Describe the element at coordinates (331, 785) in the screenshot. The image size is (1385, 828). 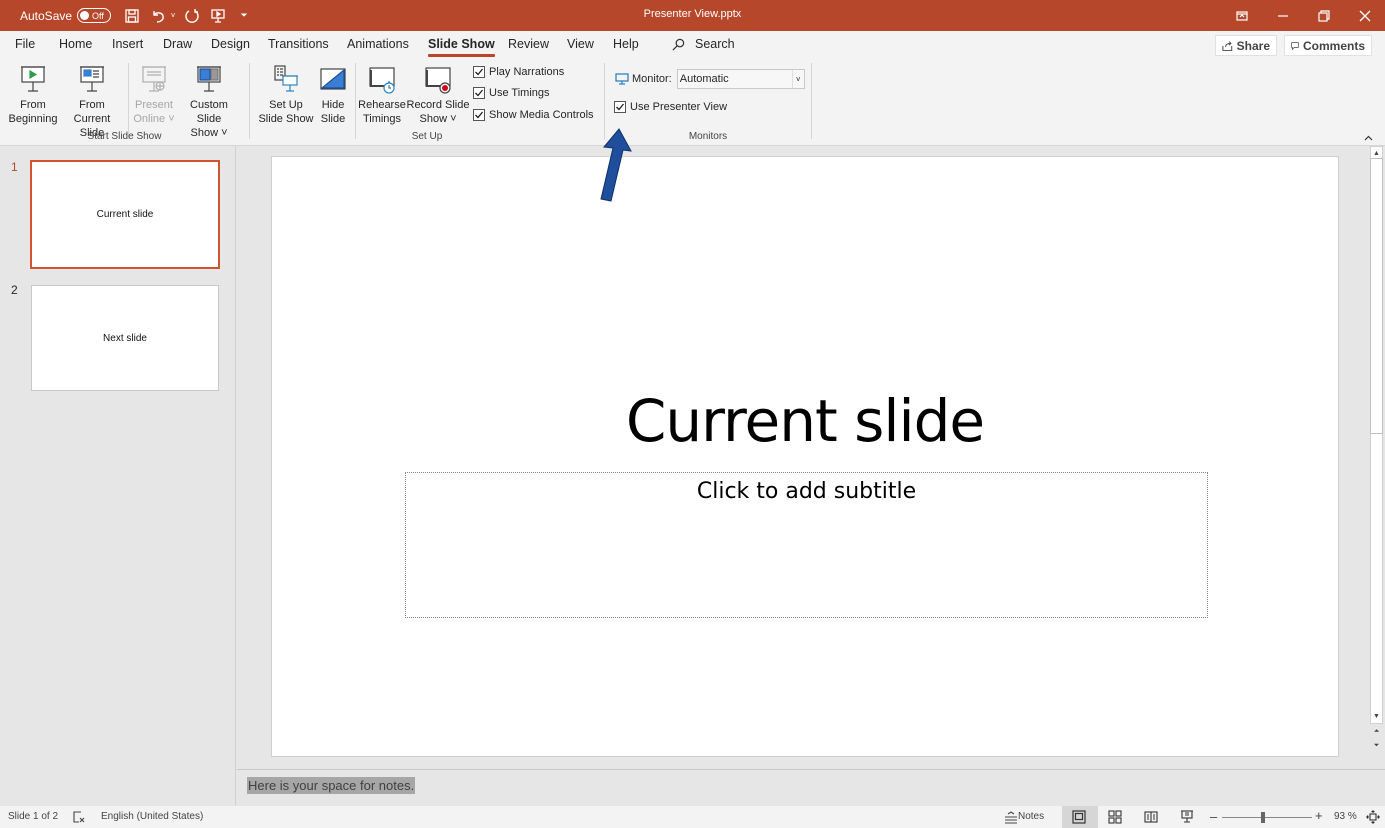
I see `notes-text: Here is your space for notes.` at that location.